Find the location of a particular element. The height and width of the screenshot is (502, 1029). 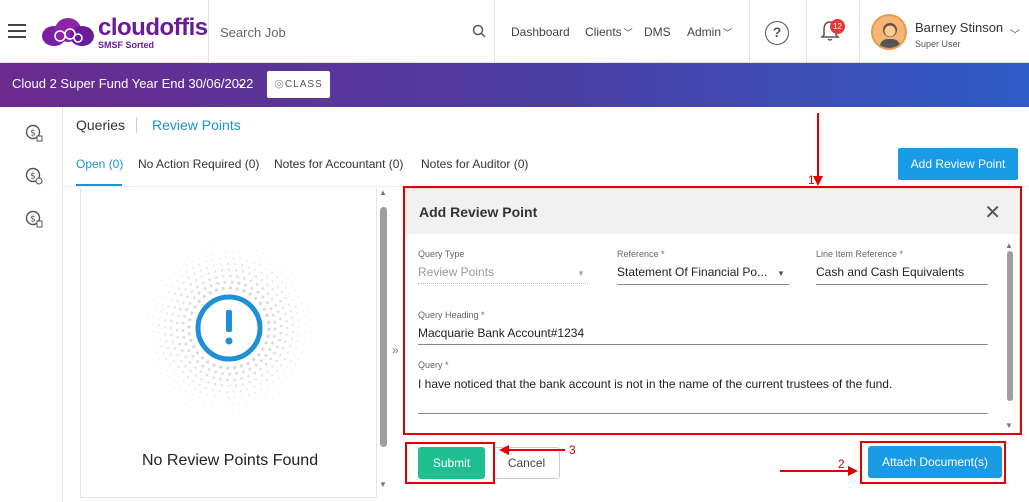

chevron-down-icon: ⌄ is located at coordinates (241, 83).